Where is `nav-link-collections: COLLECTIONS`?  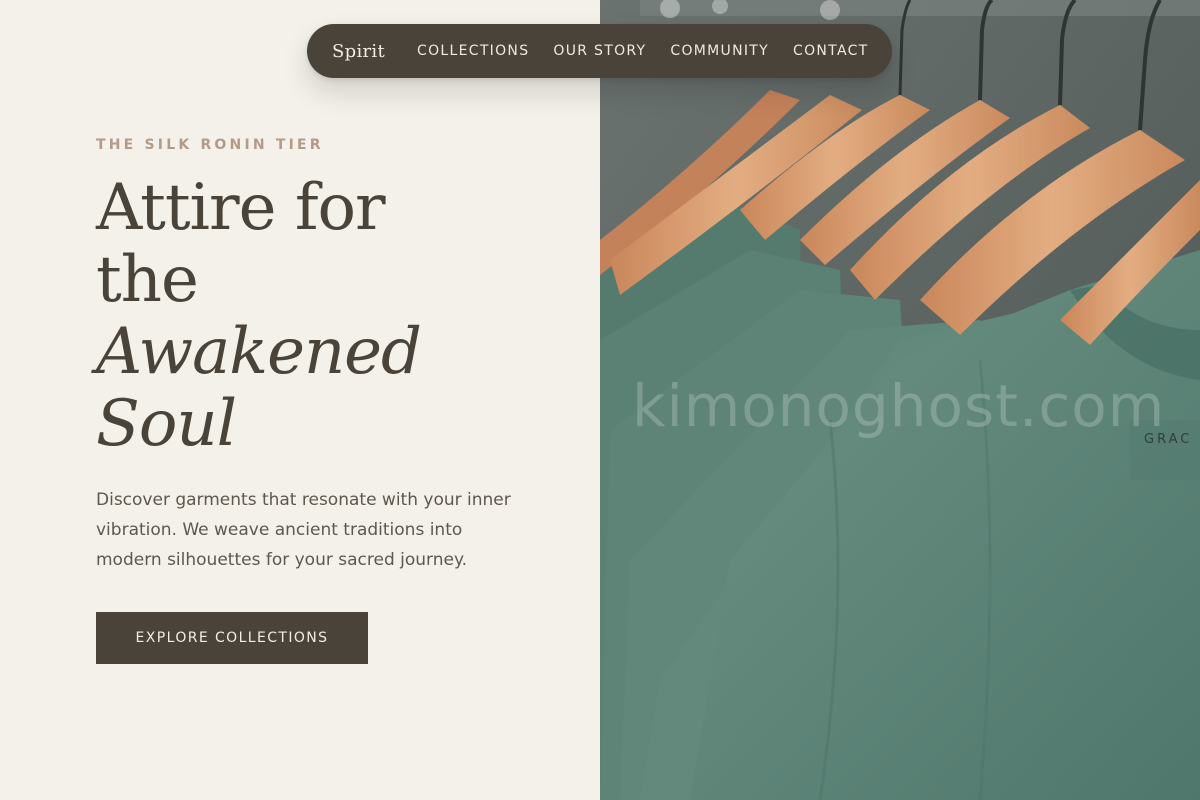
nav-link-collections: COLLECTIONS is located at coordinates (473, 51).